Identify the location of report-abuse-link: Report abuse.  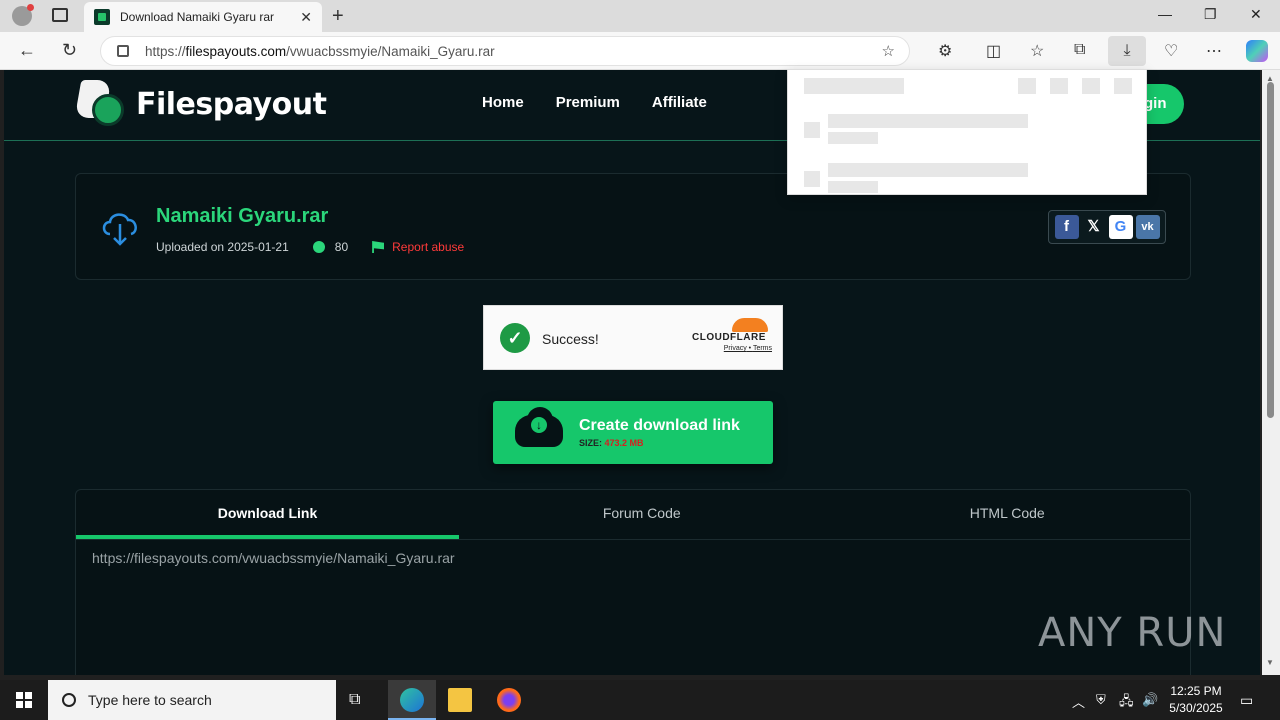
(428, 247).